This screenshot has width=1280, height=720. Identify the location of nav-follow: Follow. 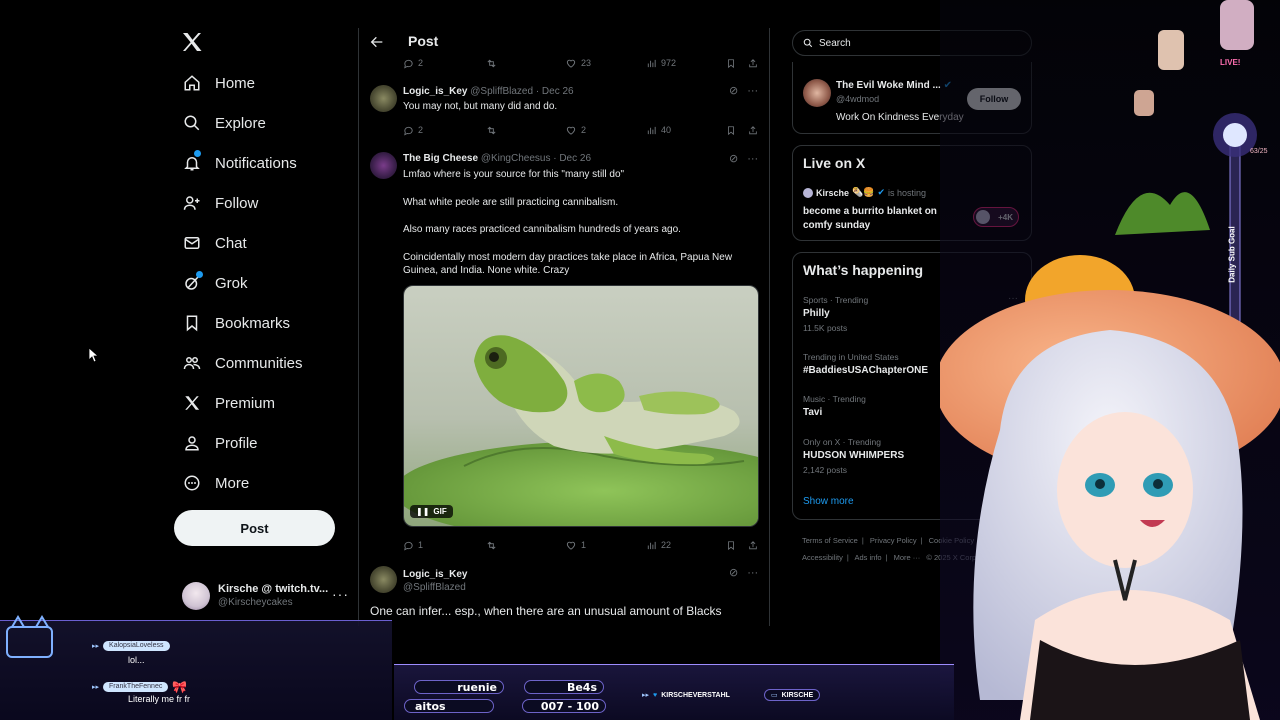
(220, 203).